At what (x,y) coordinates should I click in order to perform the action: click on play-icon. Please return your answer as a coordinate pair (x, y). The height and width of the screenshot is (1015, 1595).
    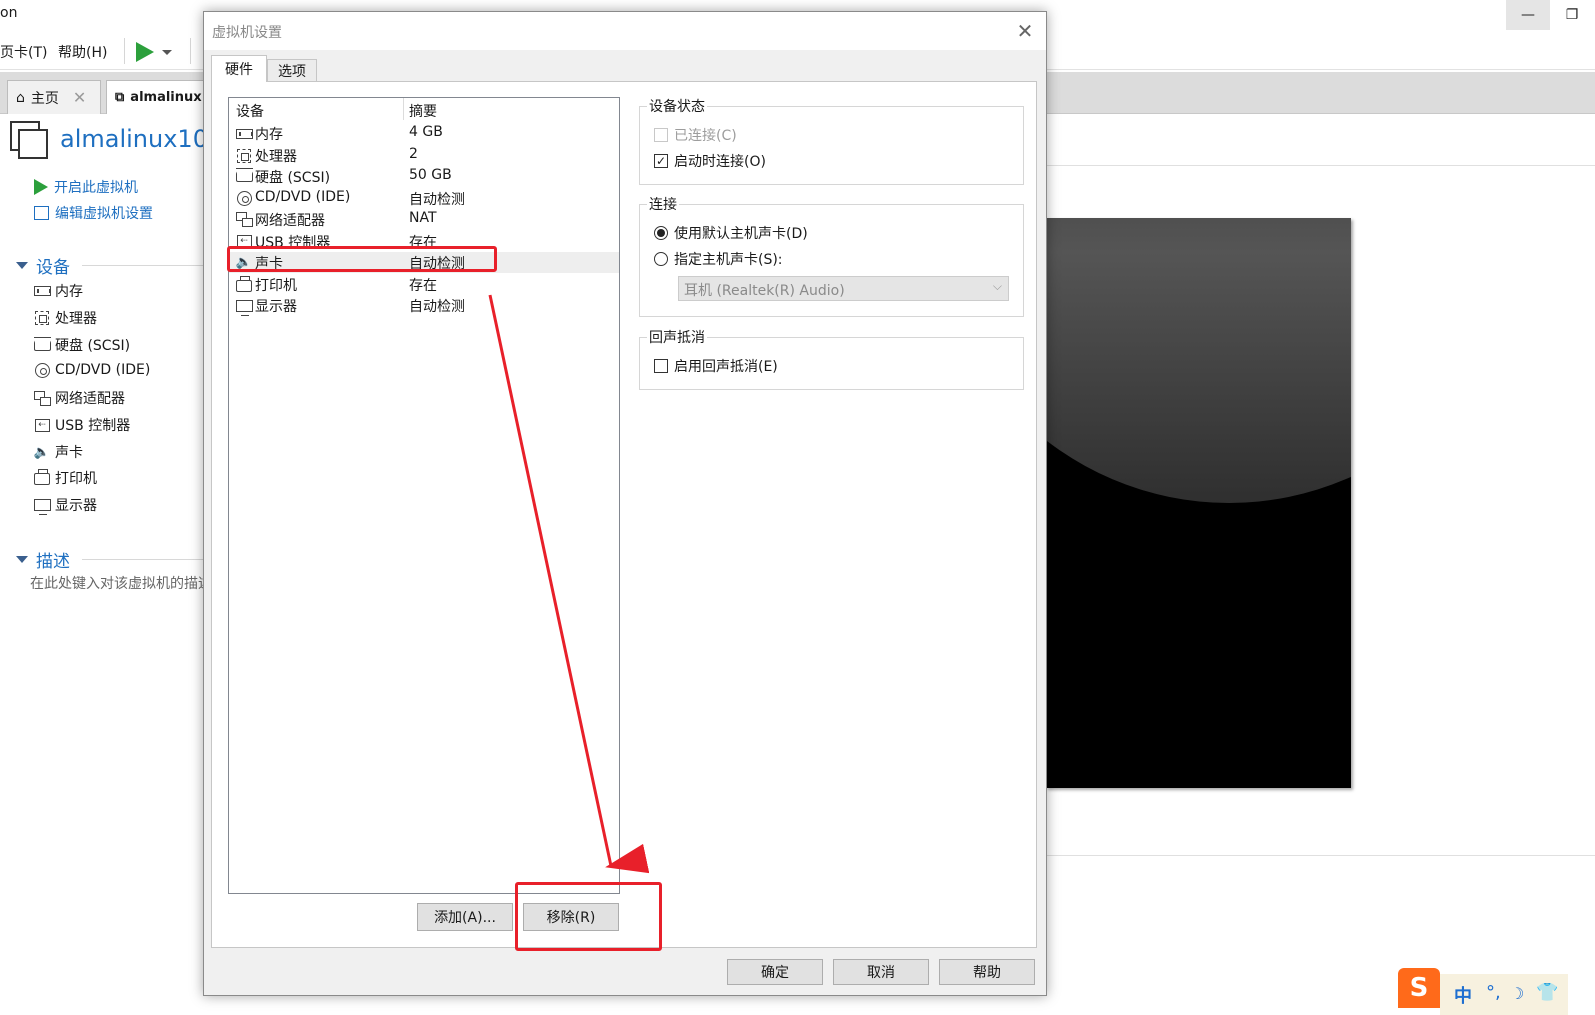
    Looking at the image, I should click on (41, 187).